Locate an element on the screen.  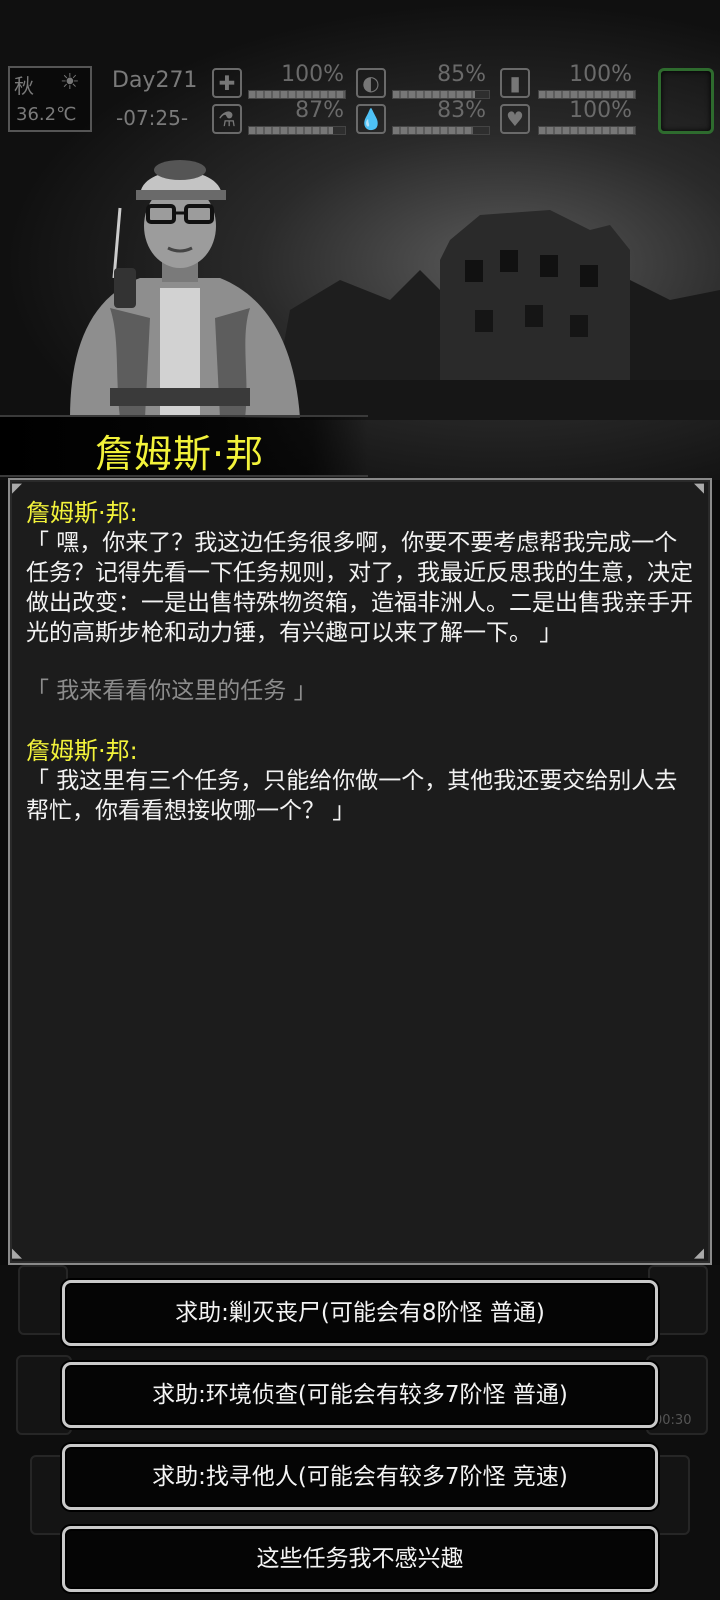
heart-bar-fill is located at coordinates (587, 130).